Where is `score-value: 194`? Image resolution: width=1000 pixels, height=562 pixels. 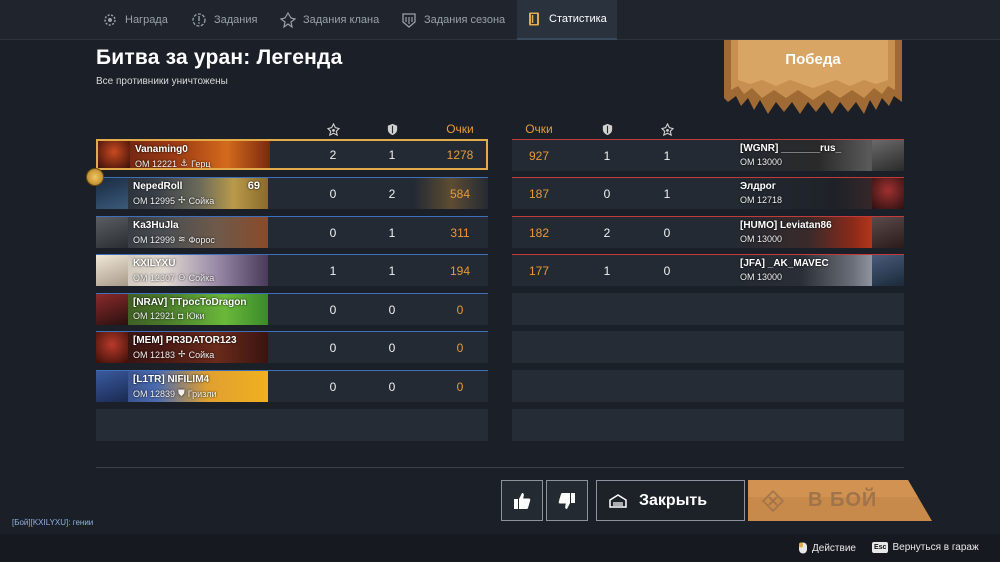
score-value: 194 is located at coordinates (460, 270).